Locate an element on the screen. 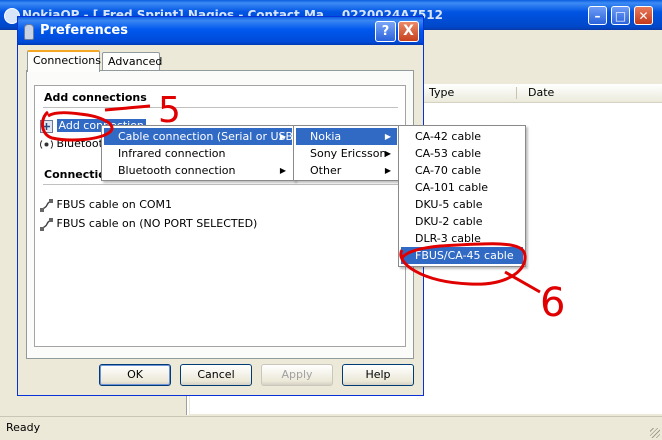 The width and height of the screenshot is (662, 440). message-list-header: Type Date is located at coordinates (543, 93).